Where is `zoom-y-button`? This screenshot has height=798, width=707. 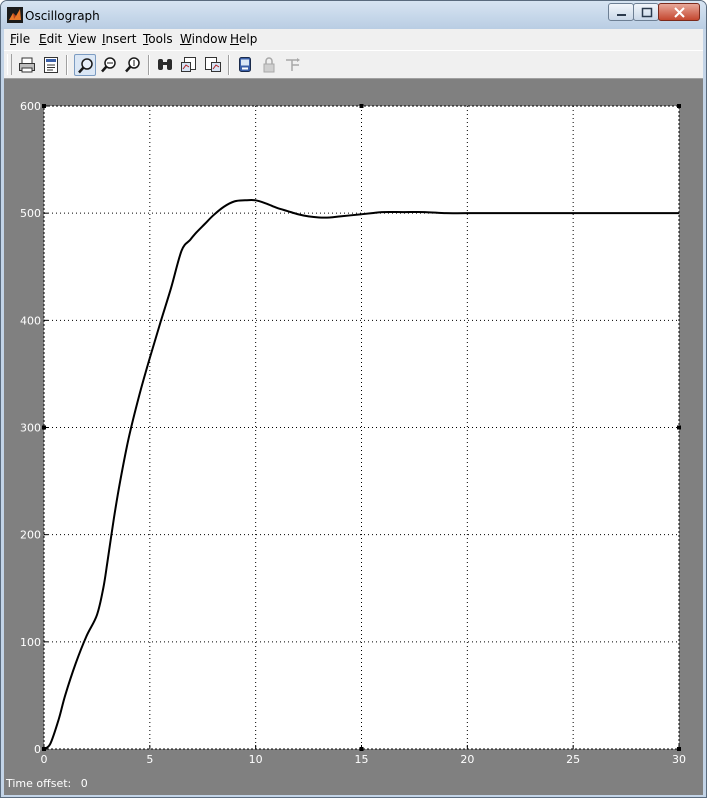 zoom-y-button is located at coordinates (133, 65).